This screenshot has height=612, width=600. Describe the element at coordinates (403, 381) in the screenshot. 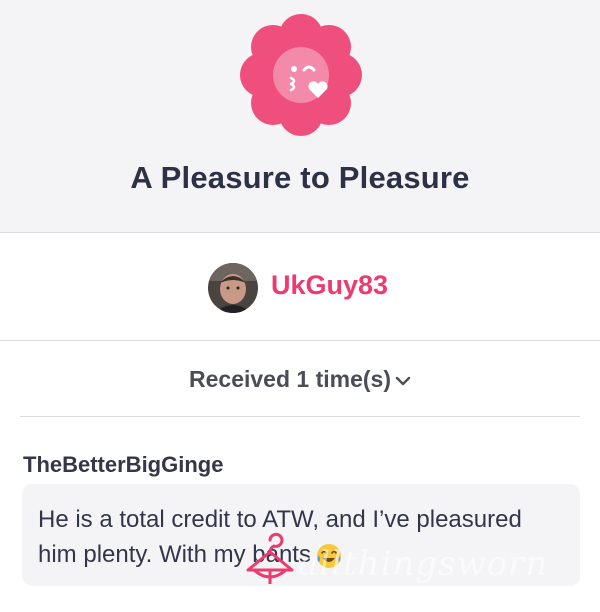

I see `chevron-down-icon` at that location.